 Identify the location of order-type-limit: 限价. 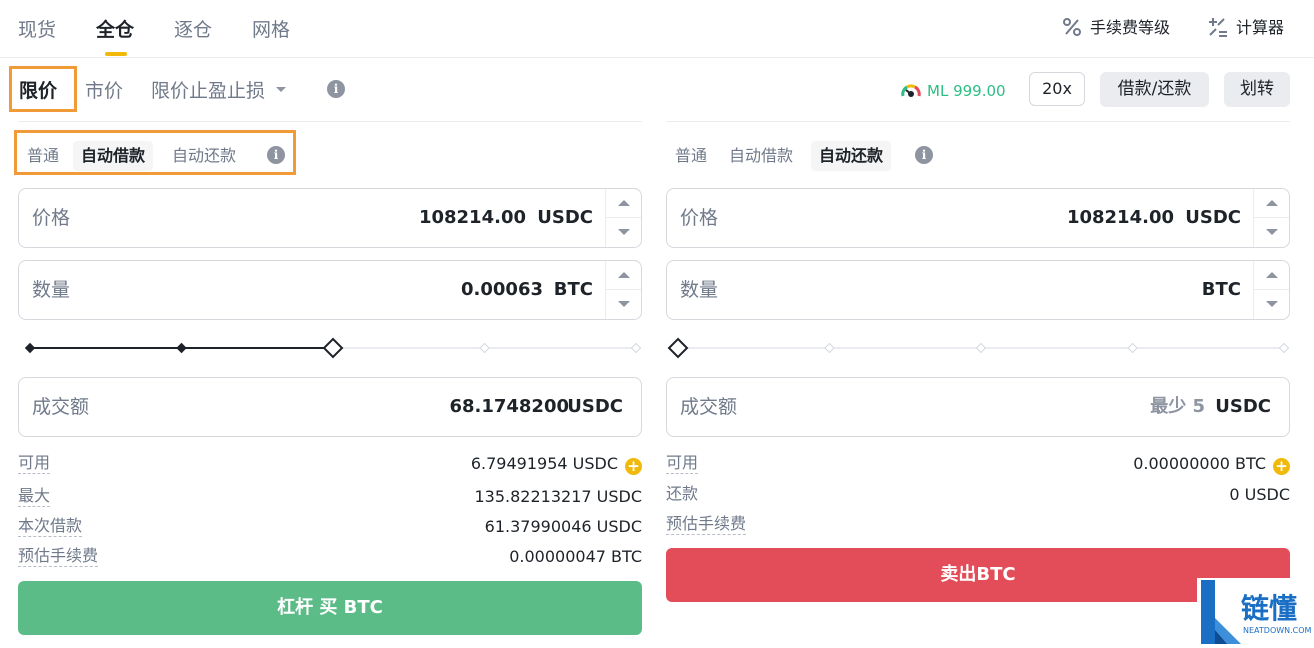
(38, 91).